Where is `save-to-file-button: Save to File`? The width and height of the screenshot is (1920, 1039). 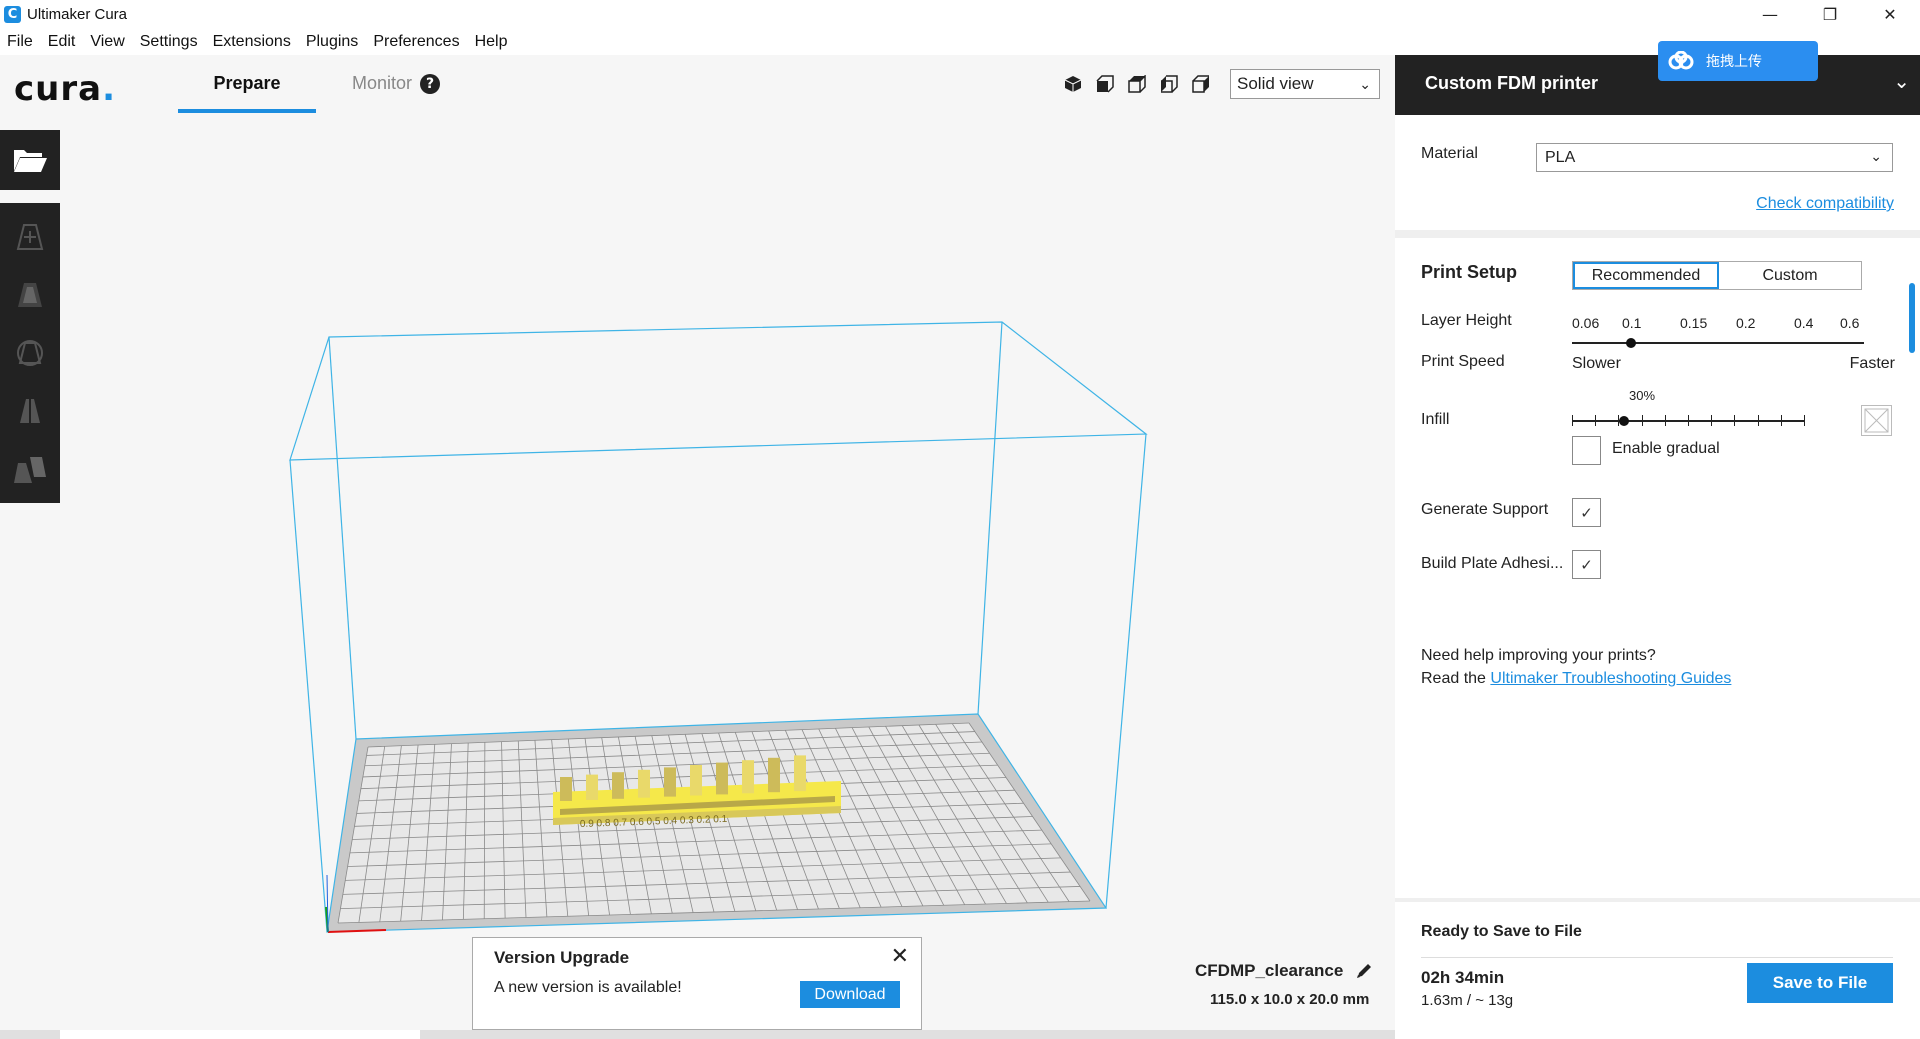
save-to-file-button: Save to File is located at coordinates (1820, 983).